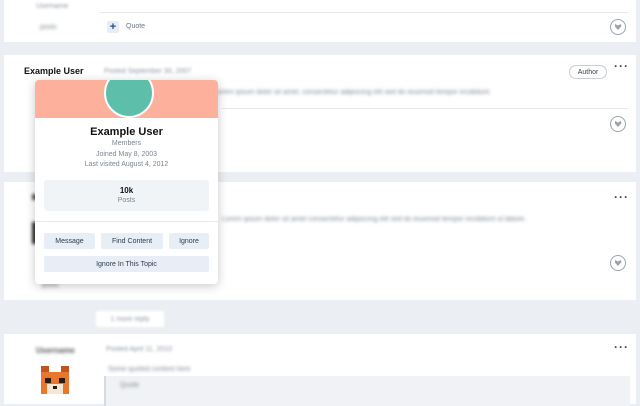  Describe the element at coordinates (126, 132) in the screenshot. I see `profile-name: Example User` at that location.